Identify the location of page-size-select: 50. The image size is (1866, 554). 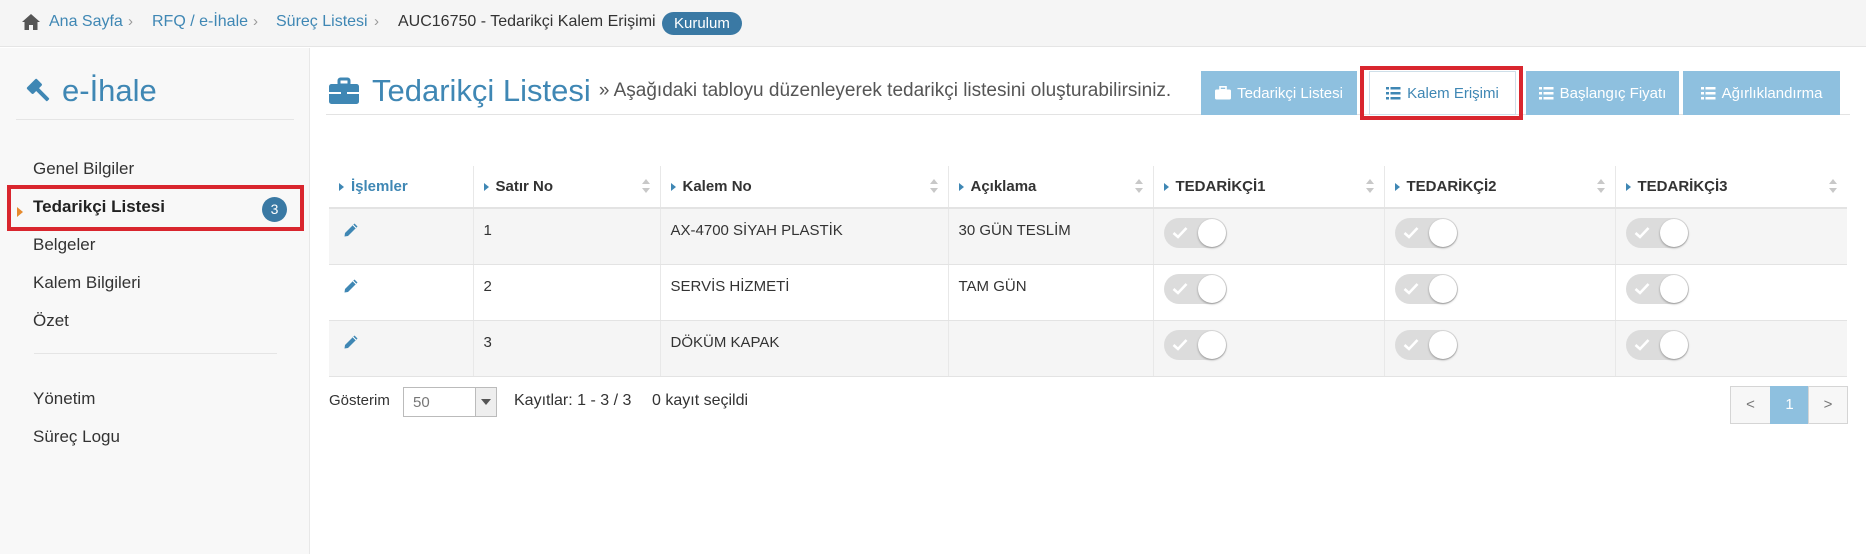
(450, 402).